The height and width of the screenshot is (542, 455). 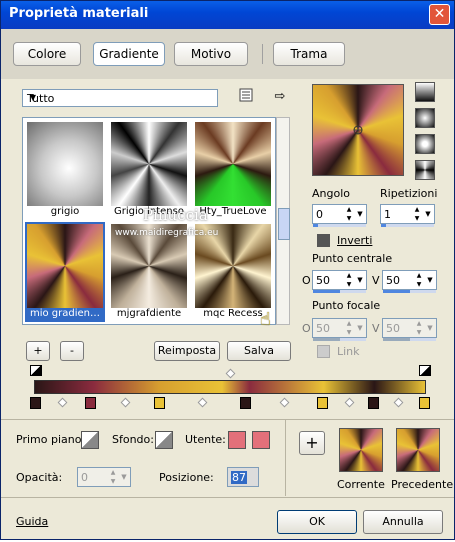 What do you see at coordinates (425, 118) in the screenshot?
I see `rectangular-style-icon` at bounding box center [425, 118].